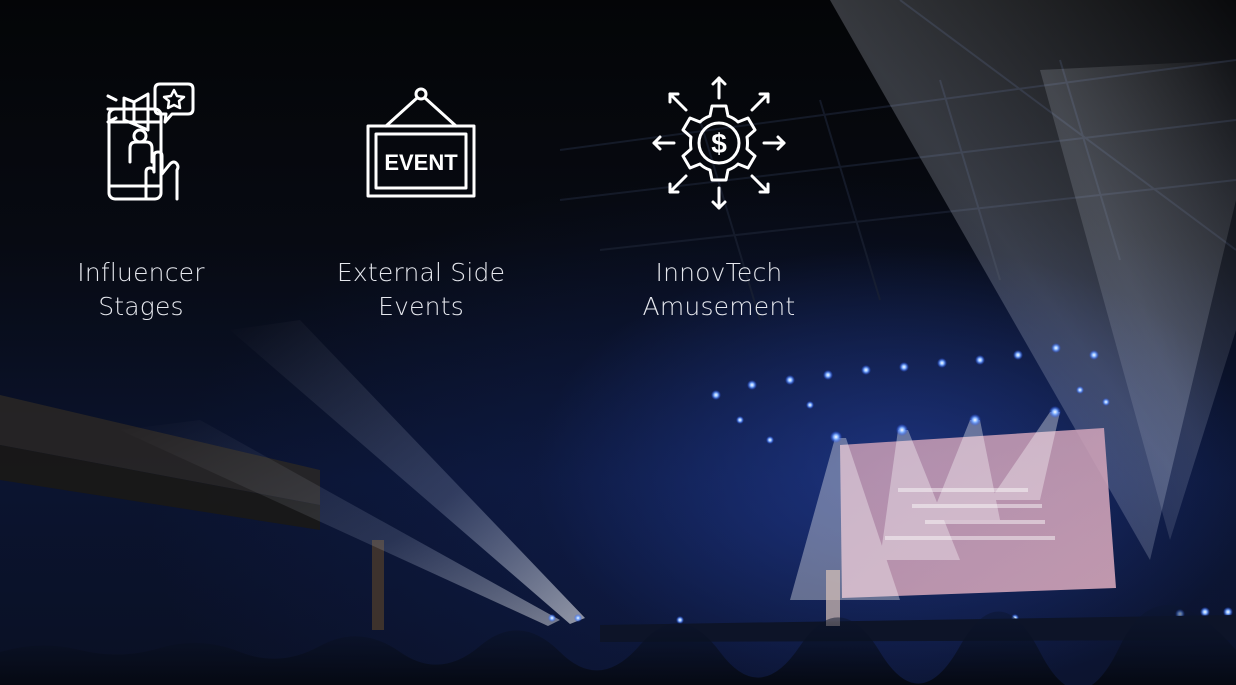 The height and width of the screenshot is (685, 1236). What do you see at coordinates (421, 162) in the screenshot?
I see `event-sign-text: EVENT` at bounding box center [421, 162].